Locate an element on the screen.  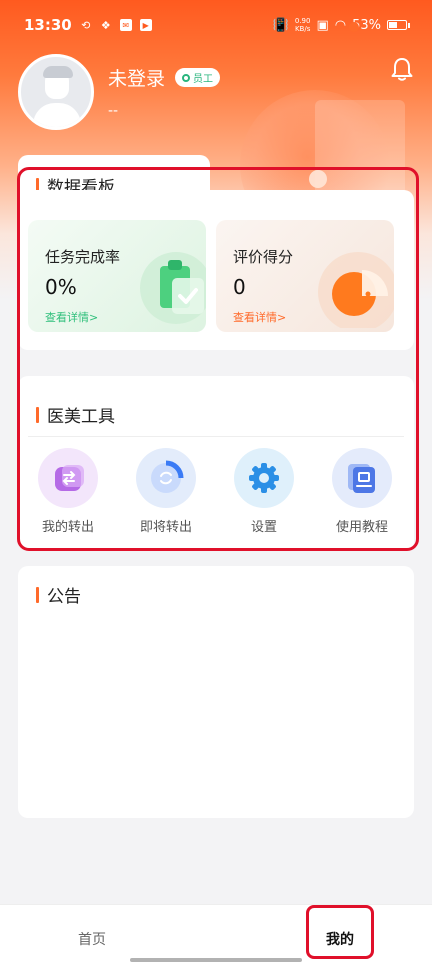
notice-title: 公告 is located at coordinates (64, 597).